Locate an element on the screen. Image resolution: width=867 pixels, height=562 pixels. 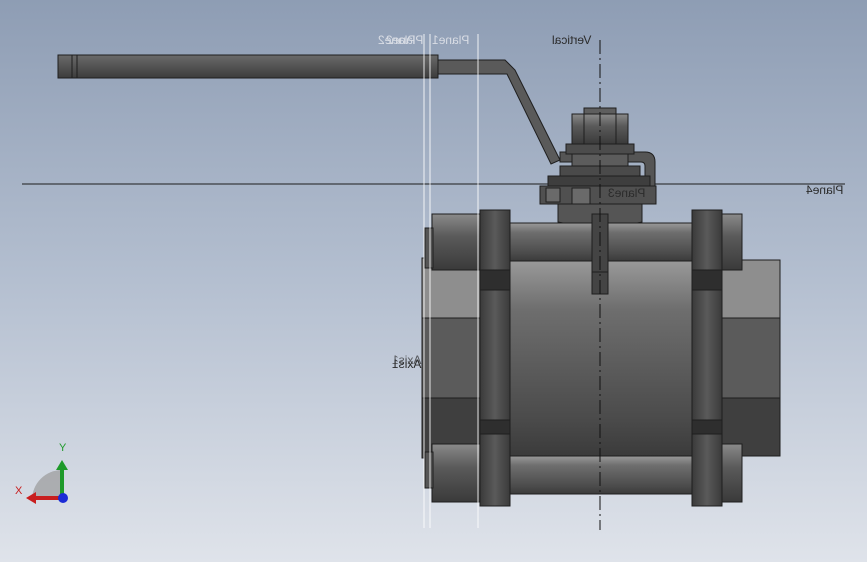
axis1-overlap-label: Axis1 is located at coordinates (407, 360).